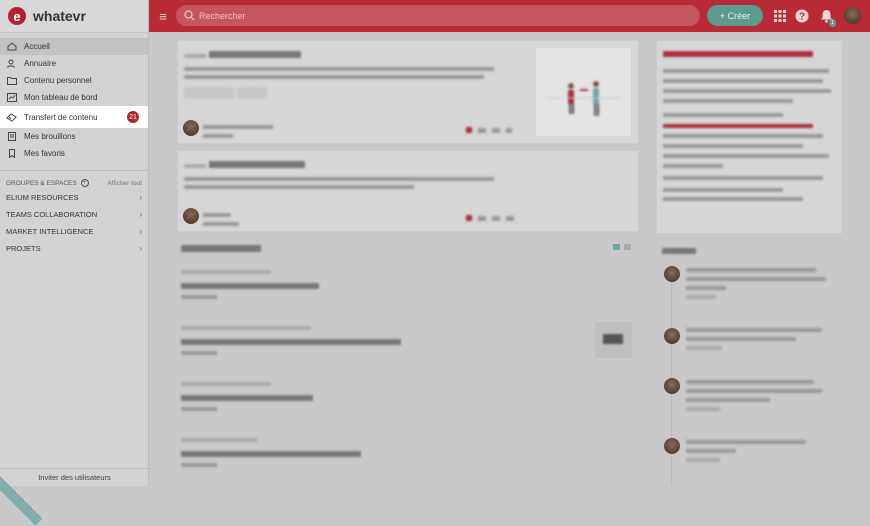  What do you see at coordinates (50, 231) in the screenshot?
I see `group-label: MARKET INTELLIGENCE` at bounding box center [50, 231].